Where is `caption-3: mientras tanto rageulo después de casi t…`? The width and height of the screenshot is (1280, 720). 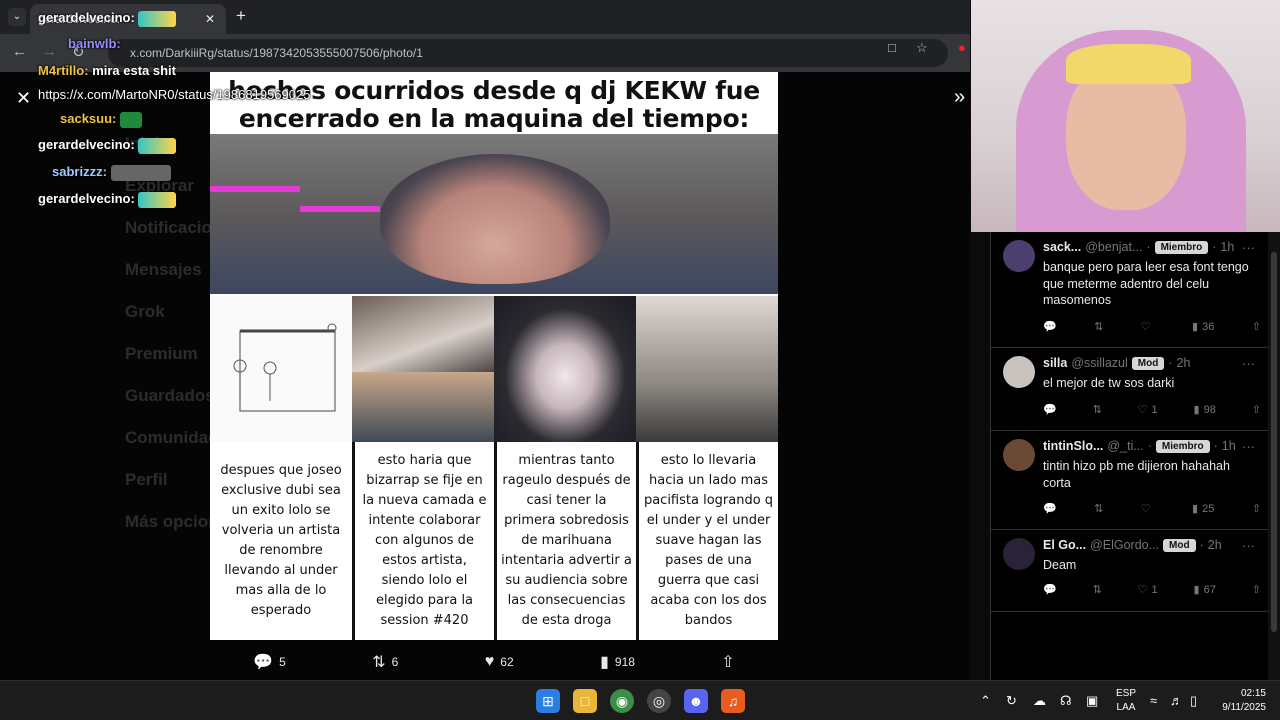 caption-3: mientras tanto rageulo después de casi t… is located at coordinates (565, 541).